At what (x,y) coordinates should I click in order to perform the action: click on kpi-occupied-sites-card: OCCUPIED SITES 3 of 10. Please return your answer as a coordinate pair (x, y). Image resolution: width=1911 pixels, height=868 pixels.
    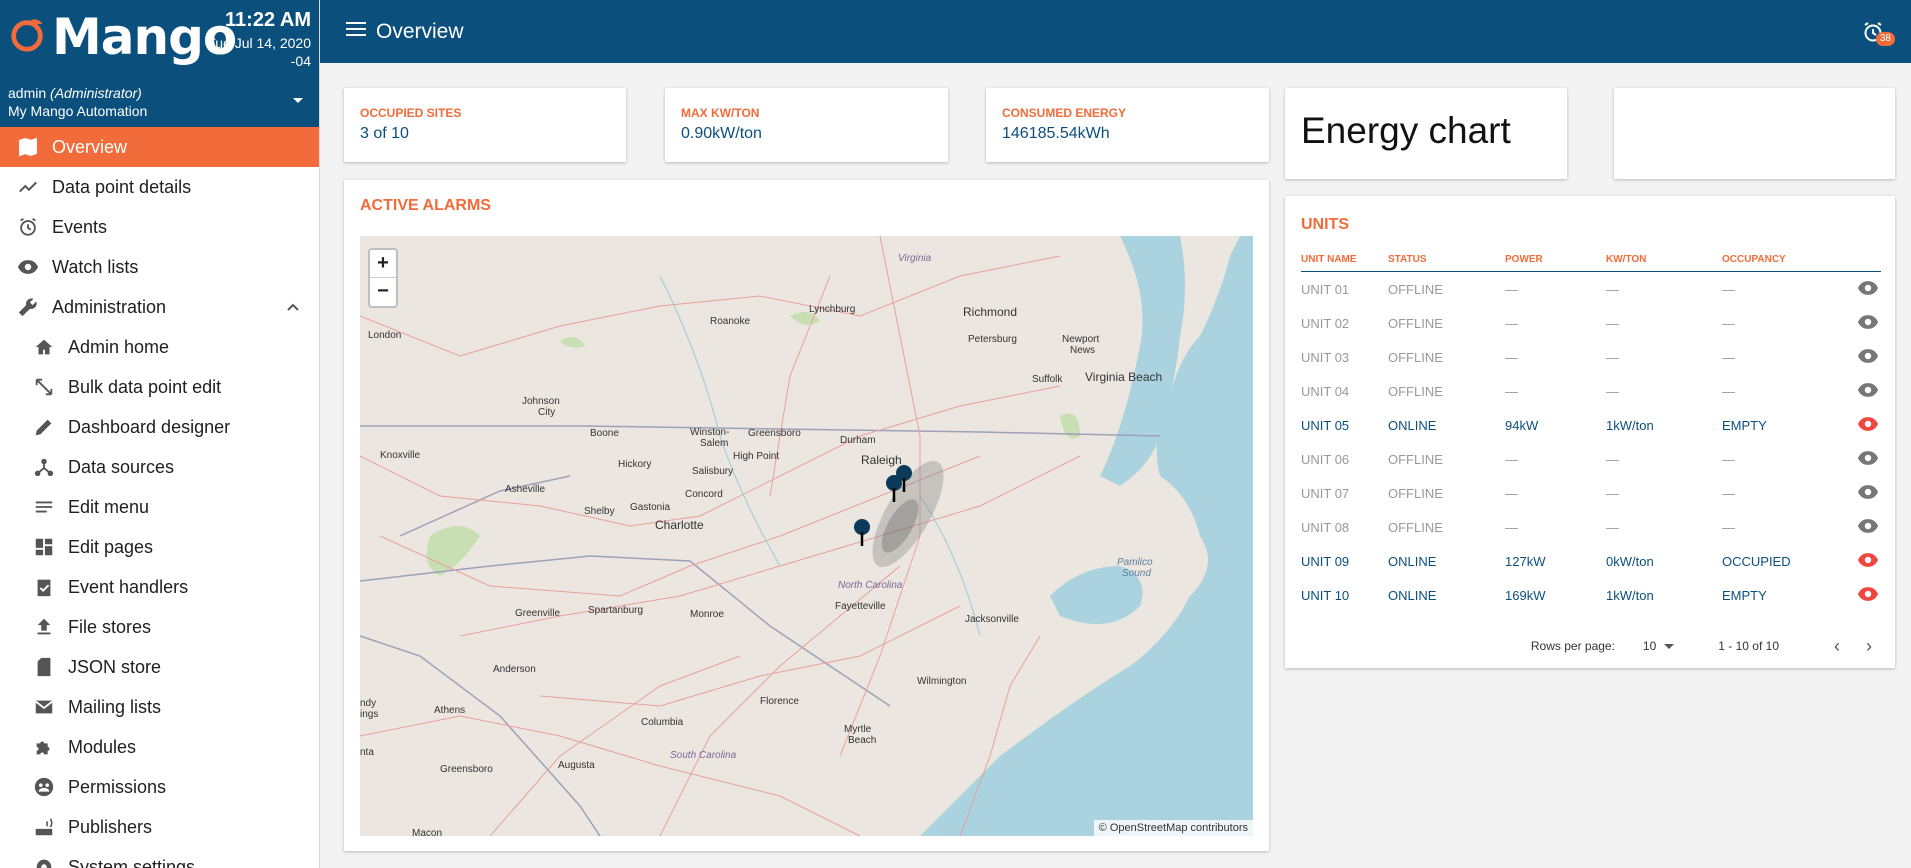
    Looking at the image, I should click on (485, 125).